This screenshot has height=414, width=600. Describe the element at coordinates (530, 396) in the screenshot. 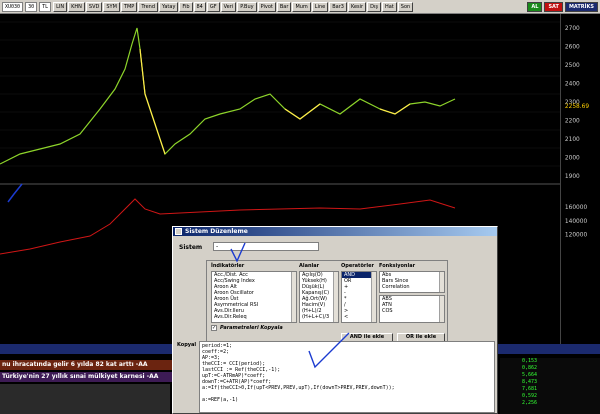

I see `quote-row: 0,592` at that location.